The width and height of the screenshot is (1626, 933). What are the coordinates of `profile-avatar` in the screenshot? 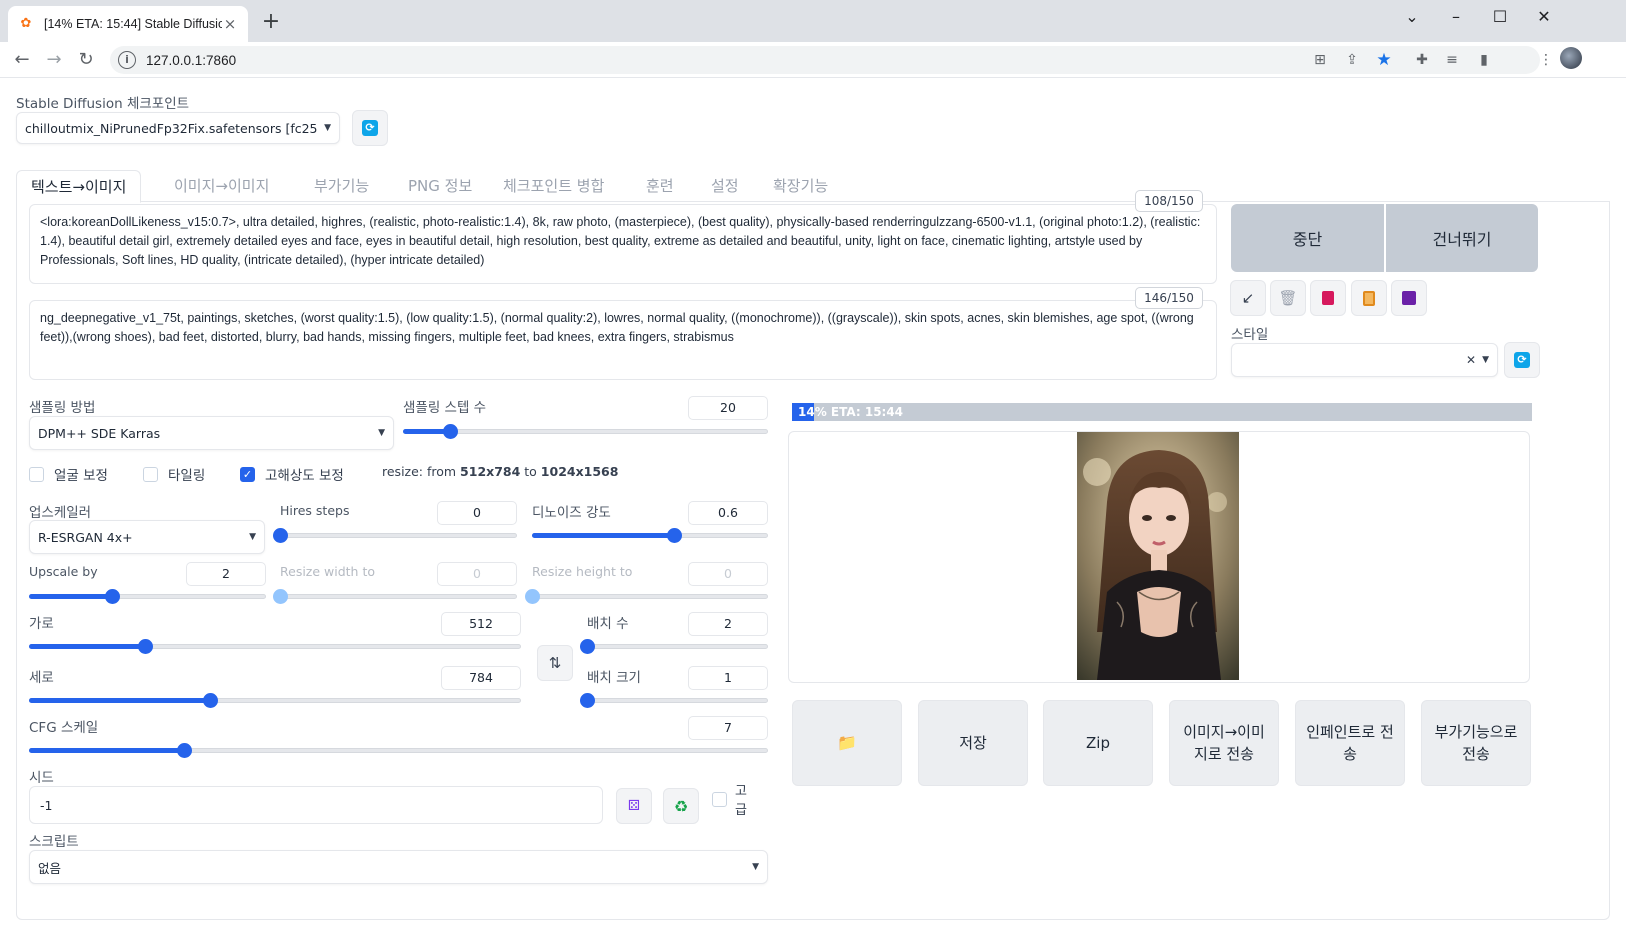 It's located at (1571, 58).